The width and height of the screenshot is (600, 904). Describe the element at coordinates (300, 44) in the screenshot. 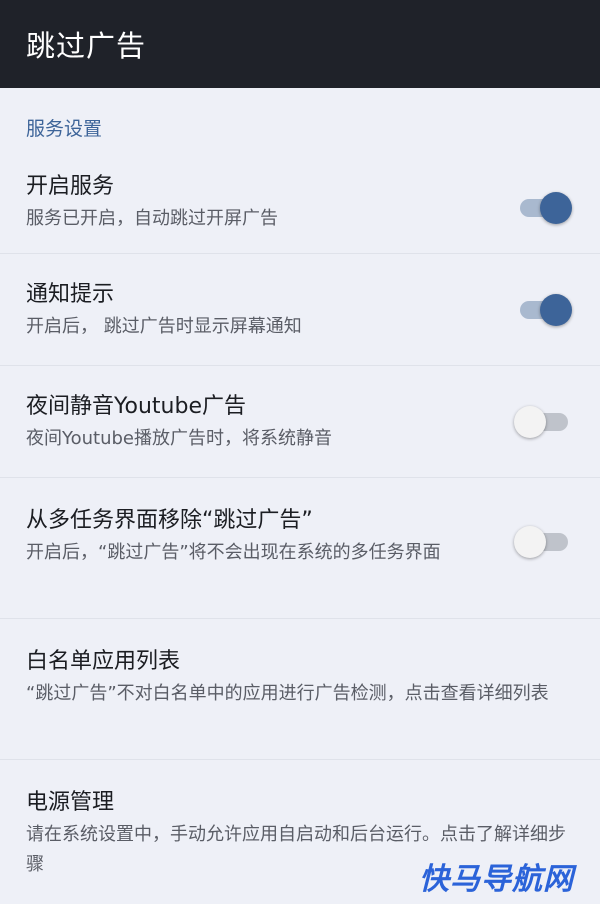

I see `app-bar: 跳过广告` at that location.